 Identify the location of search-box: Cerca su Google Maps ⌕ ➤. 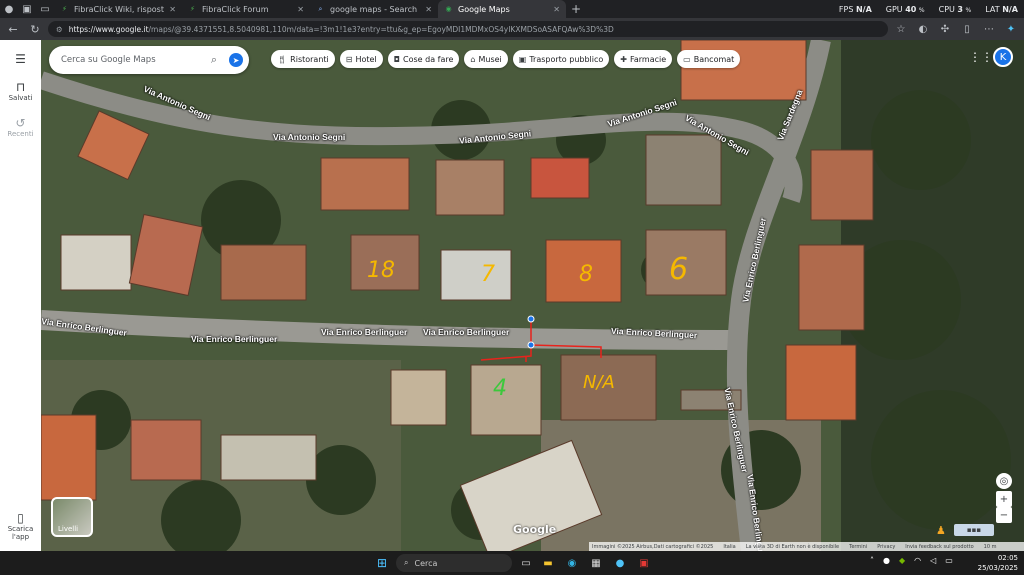
(149, 60).